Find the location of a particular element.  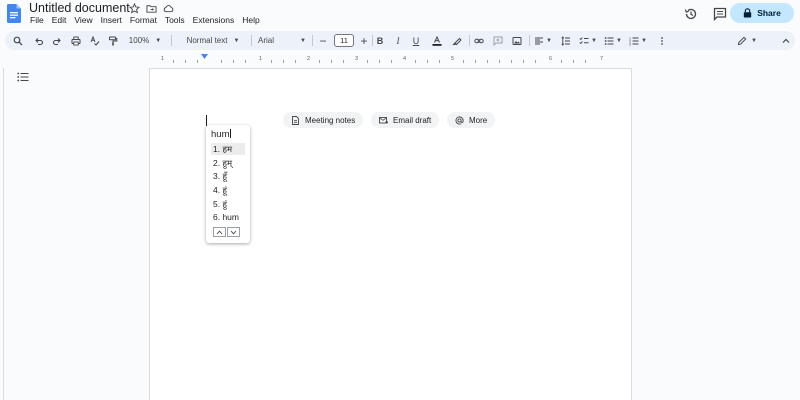

menu-file: File is located at coordinates (38, 20).